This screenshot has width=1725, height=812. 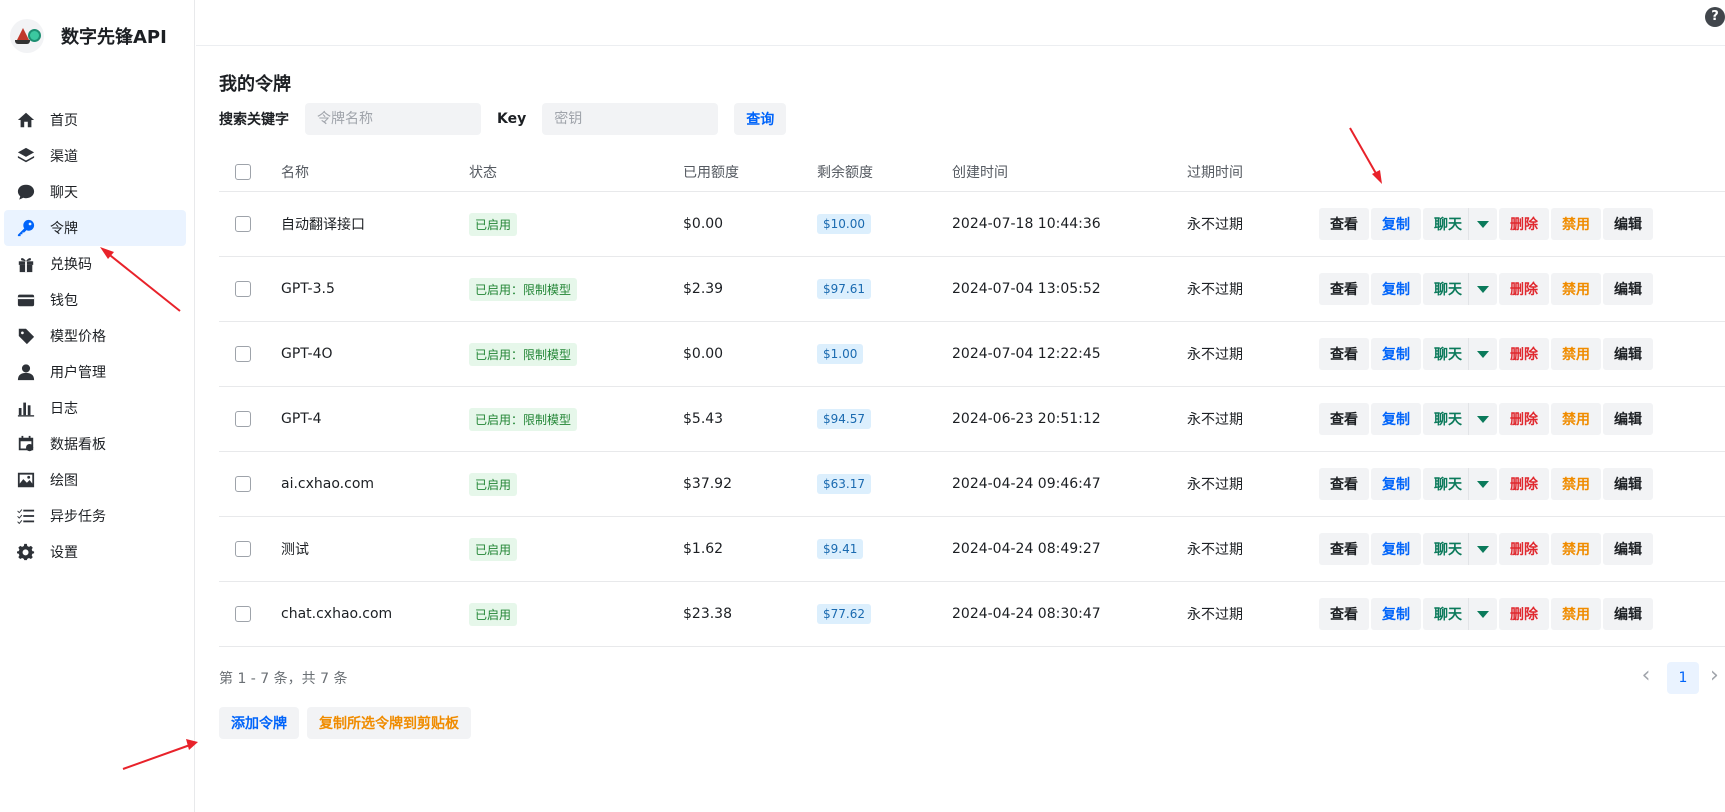 I want to click on sidebar-item-4: 兑换码, so click(x=95, y=264).